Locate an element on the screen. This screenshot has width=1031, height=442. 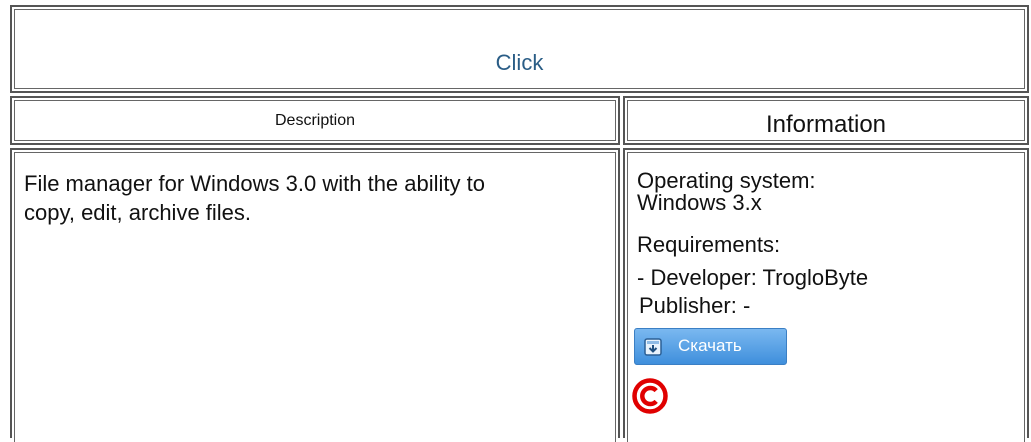
requirements-label: Requirements: is located at coordinates (709, 244).